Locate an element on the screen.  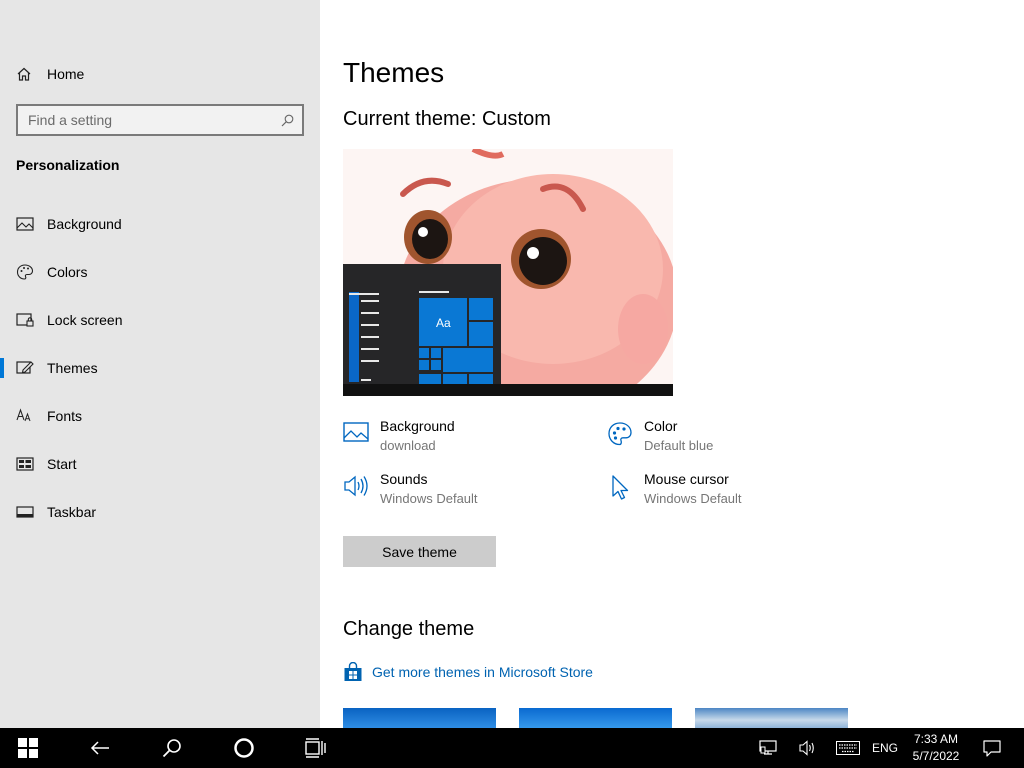
property-name: Mouse cursor is located at coordinates (686, 479).